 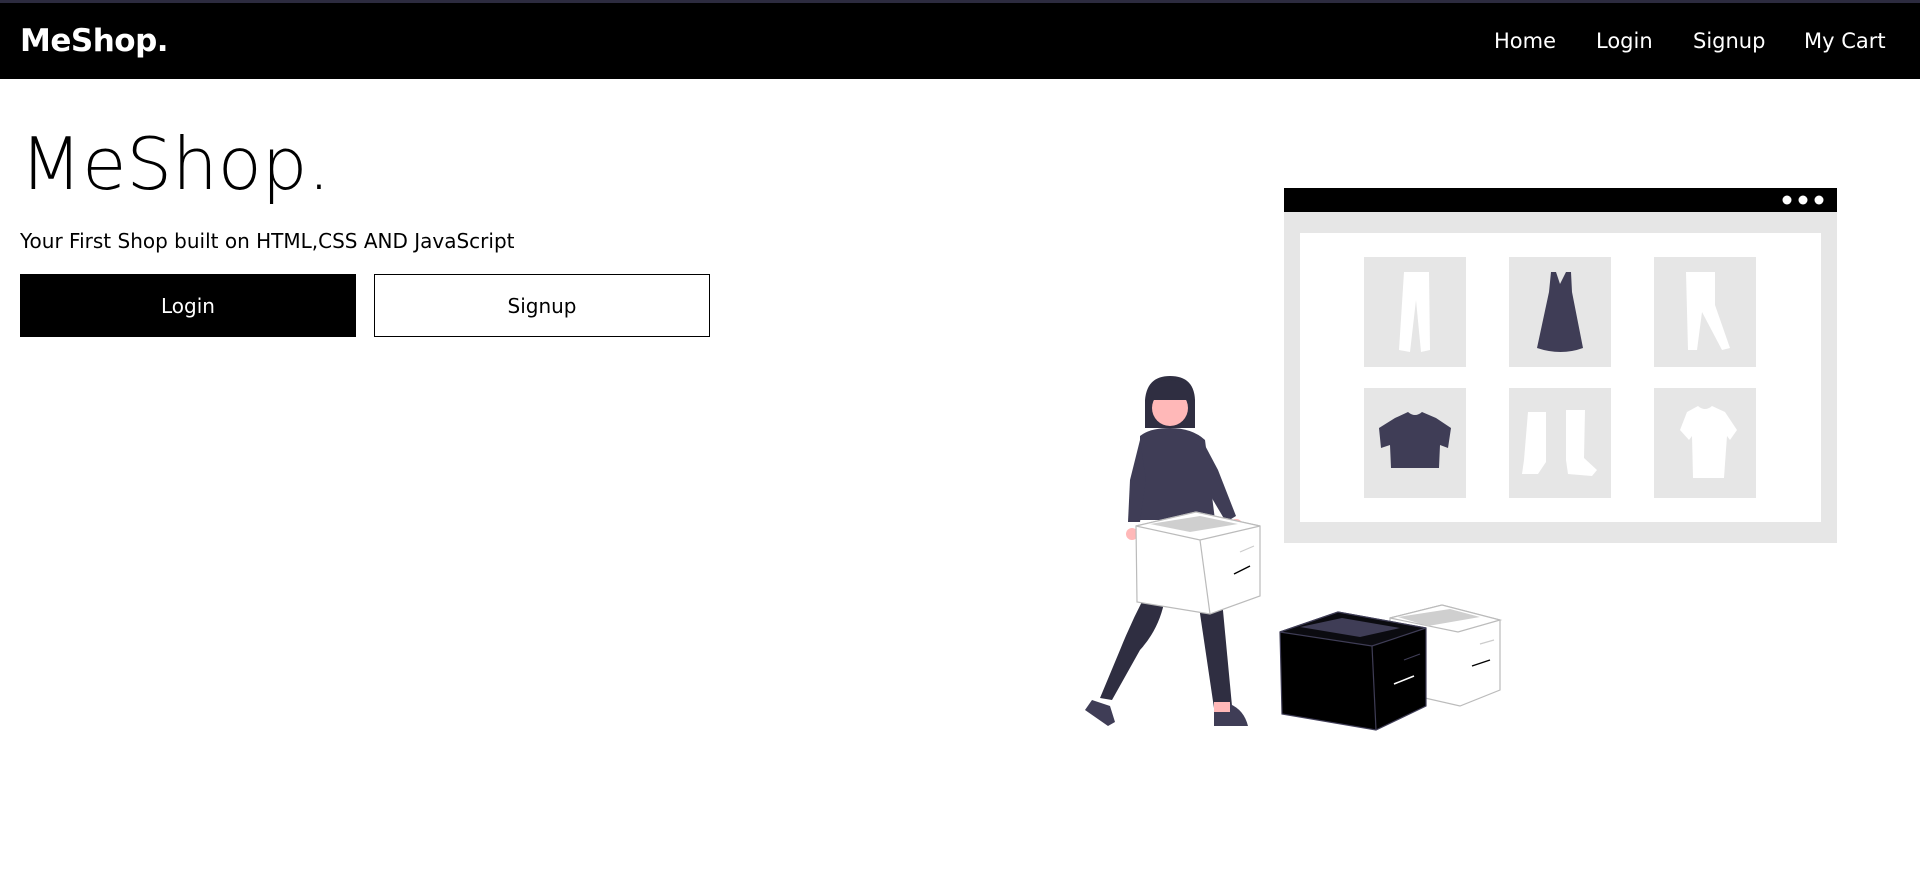 I want to click on boxes-graphic, so click(x=1391, y=667).